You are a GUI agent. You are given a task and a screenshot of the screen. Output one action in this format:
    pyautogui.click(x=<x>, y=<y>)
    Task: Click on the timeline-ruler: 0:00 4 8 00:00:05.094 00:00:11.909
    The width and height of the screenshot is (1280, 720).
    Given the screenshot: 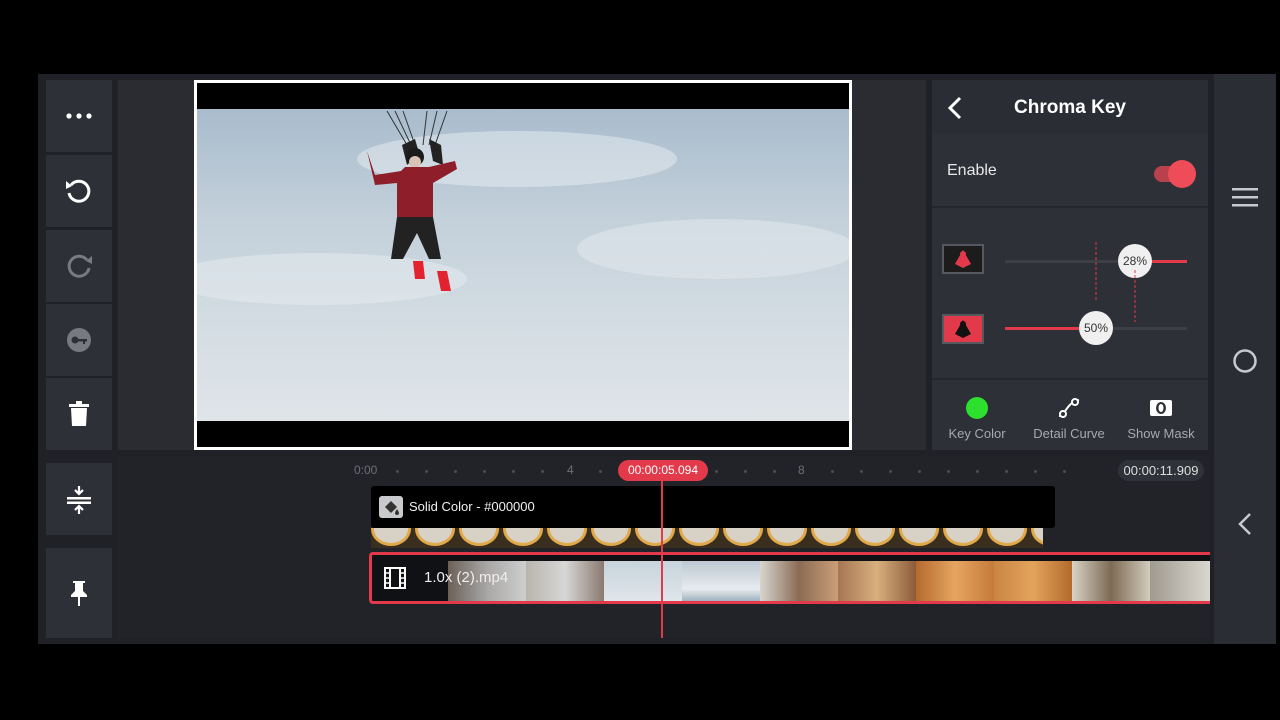 What is the action you would take?
    pyautogui.click(x=664, y=470)
    